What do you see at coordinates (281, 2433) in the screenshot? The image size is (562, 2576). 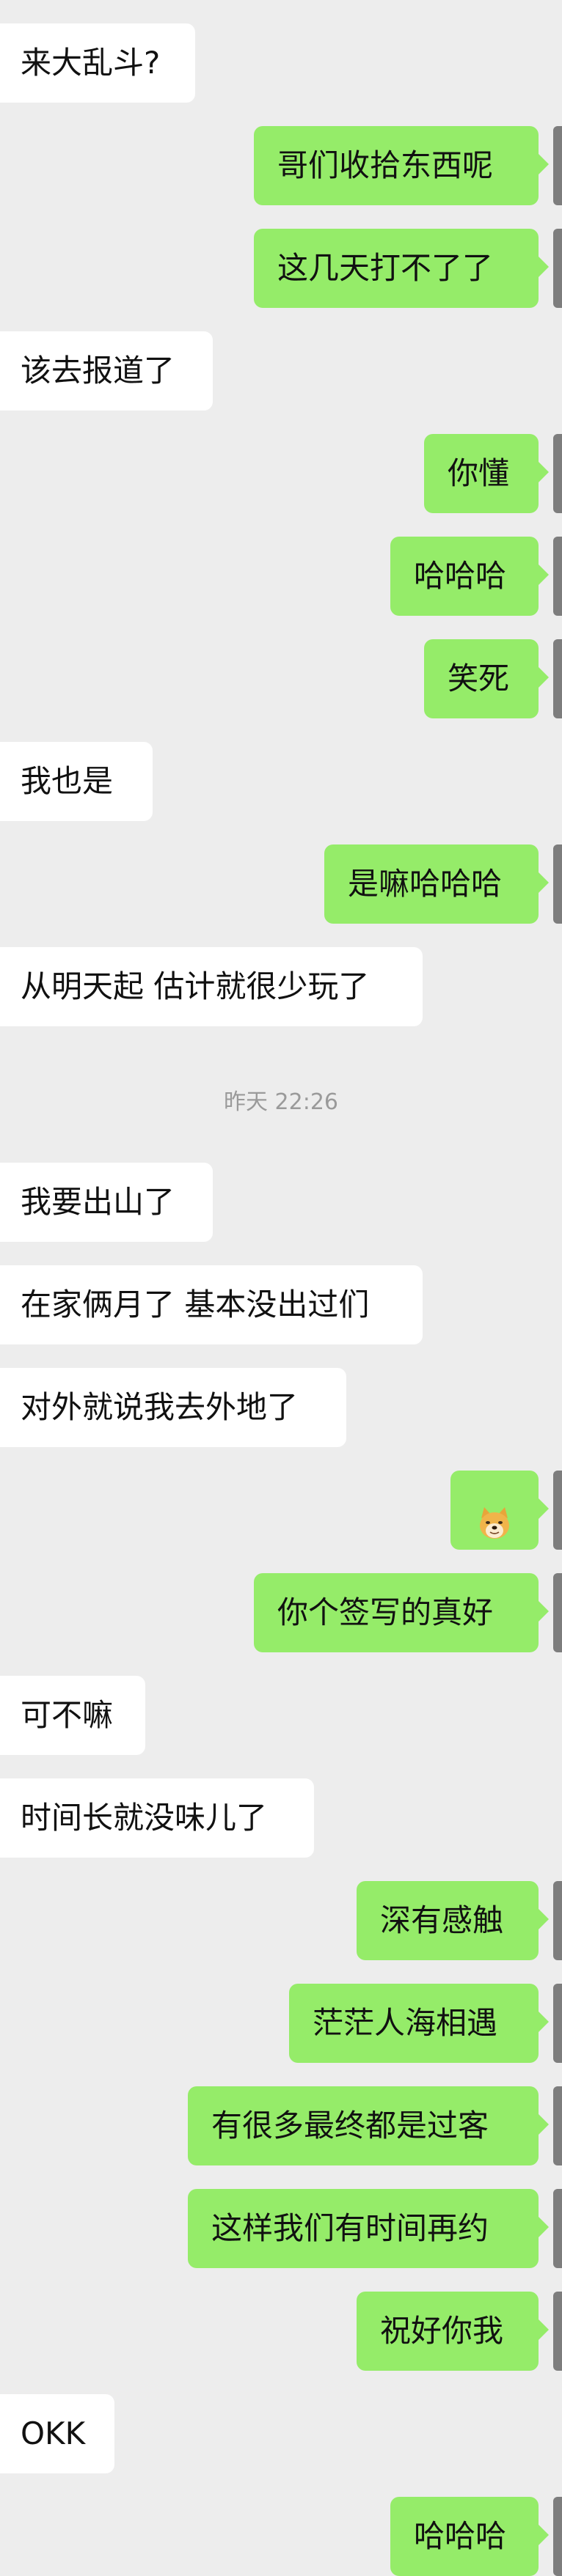 I see `message-row: OKK` at bounding box center [281, 2433].